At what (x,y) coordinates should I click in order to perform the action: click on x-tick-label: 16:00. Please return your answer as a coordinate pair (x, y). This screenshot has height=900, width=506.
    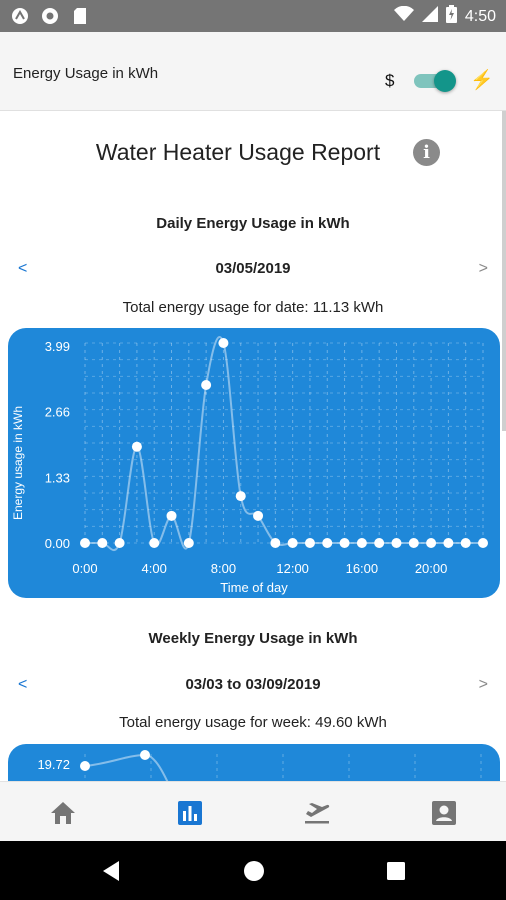
    Looking at the image, I should click on (362, 568).